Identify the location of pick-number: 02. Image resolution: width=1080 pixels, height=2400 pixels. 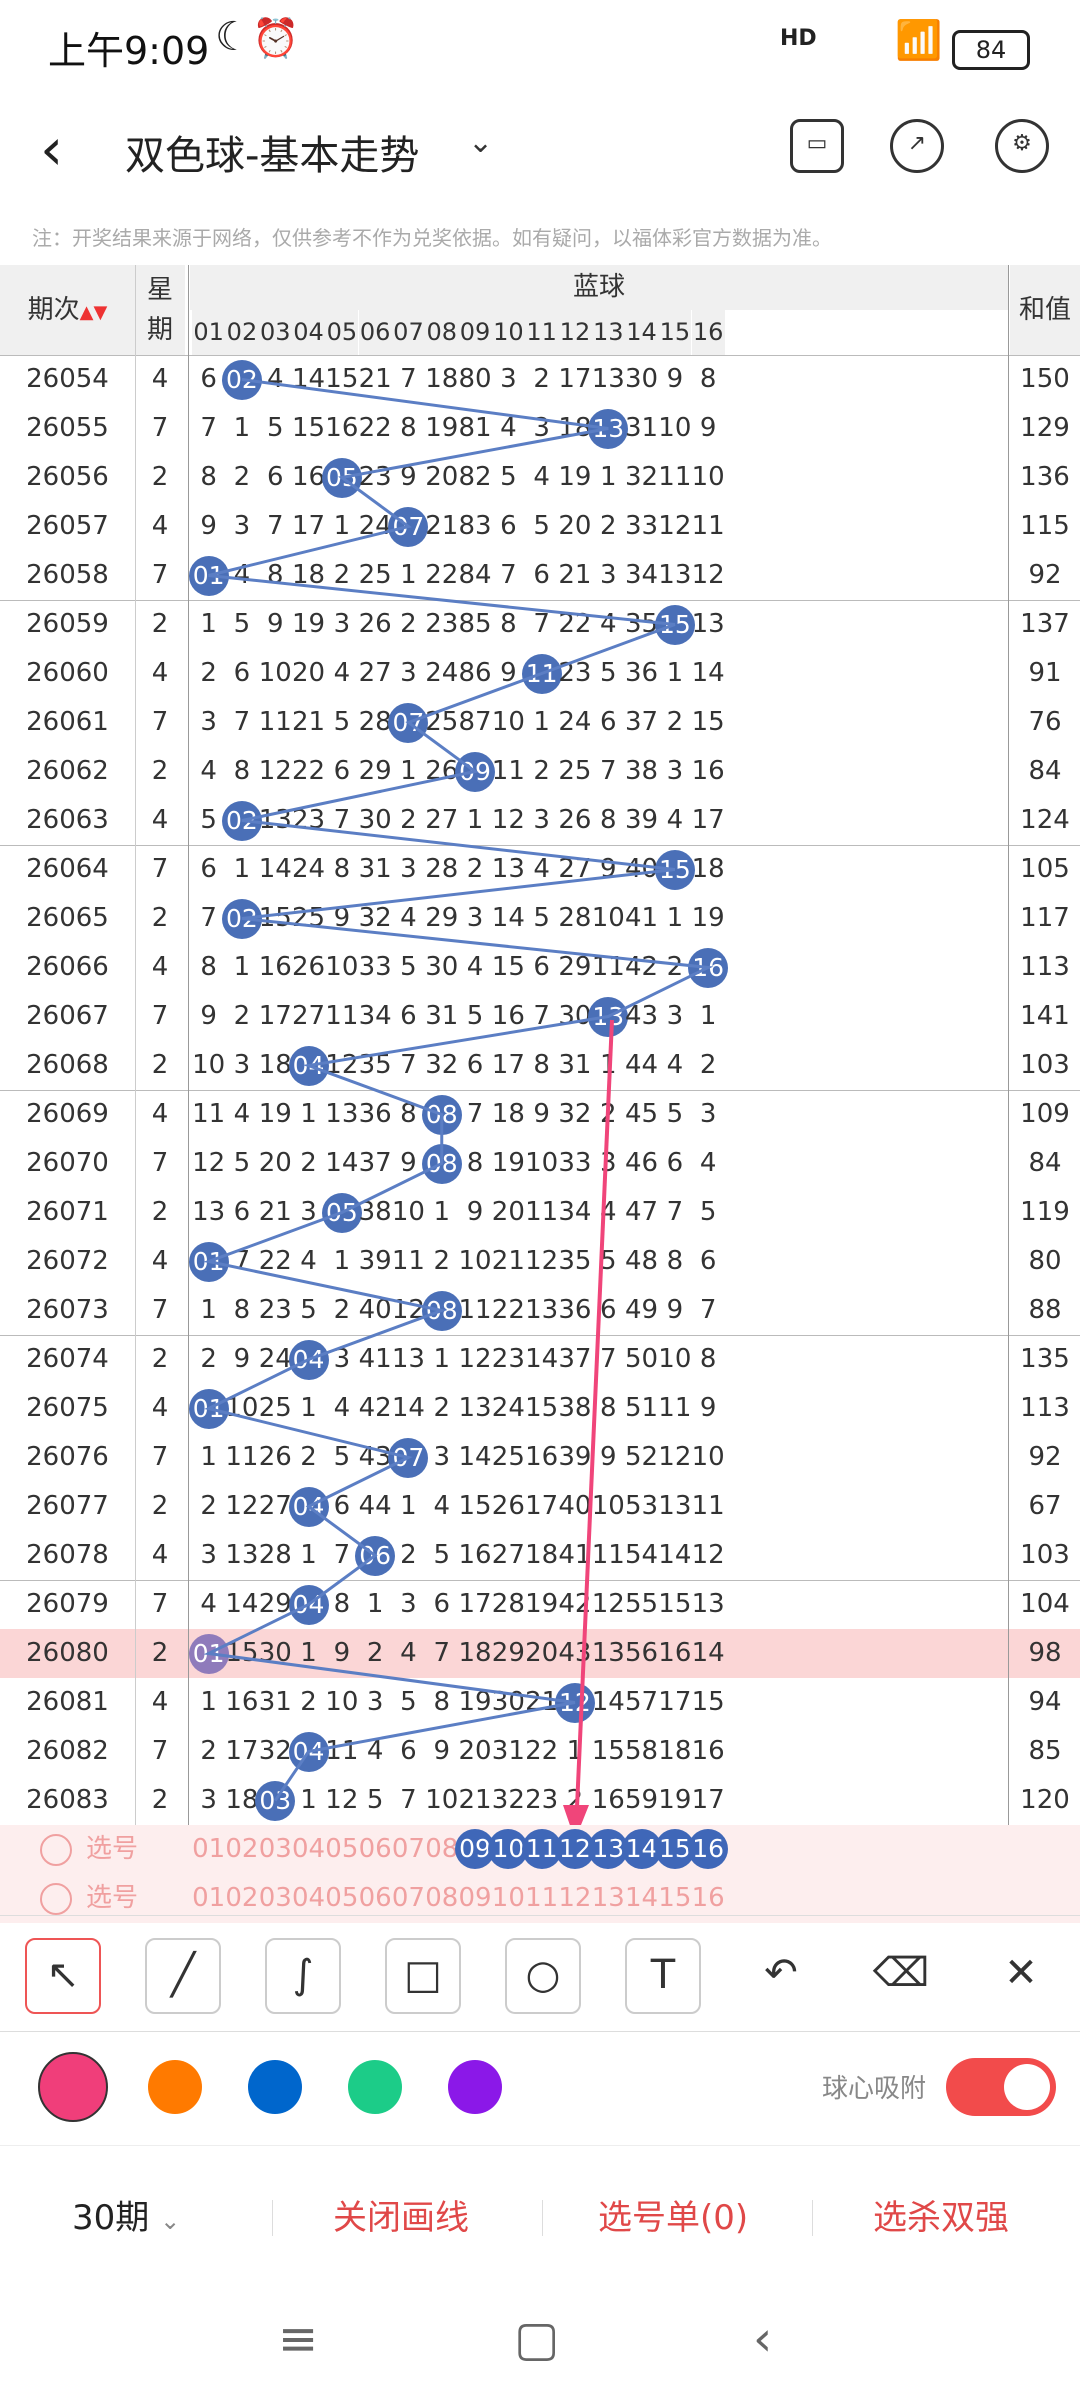
(241, 1849).